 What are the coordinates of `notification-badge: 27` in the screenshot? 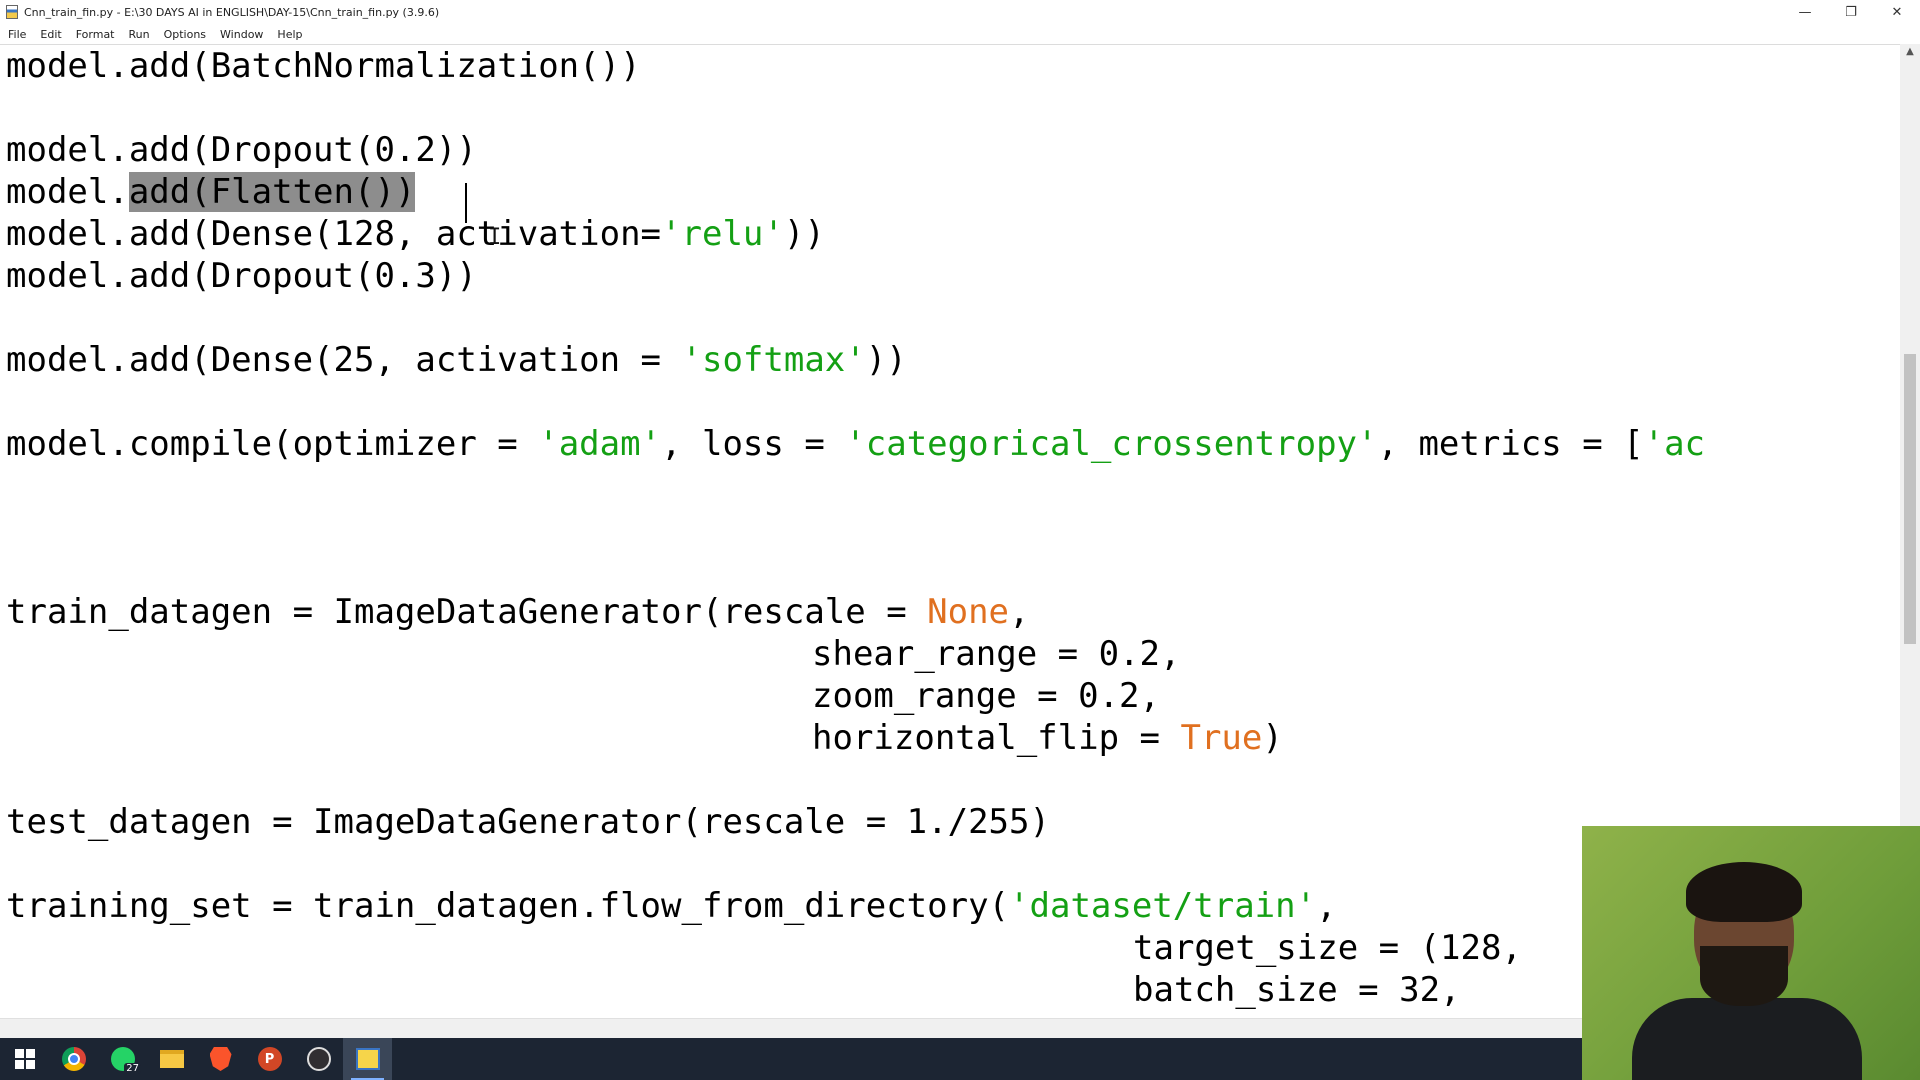 It's located at (132, 1068).